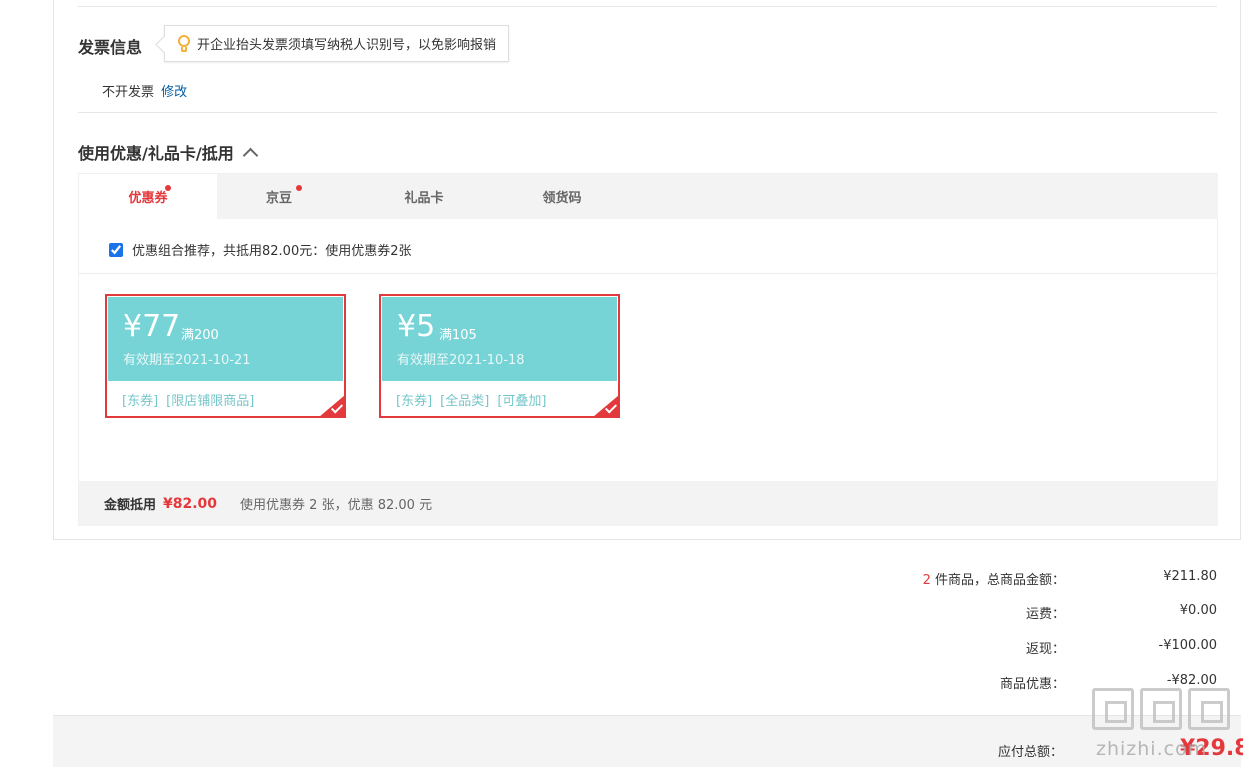  I want to click on coupon-tags: [东券] [全品类] [可叠加], so click(475, 399).